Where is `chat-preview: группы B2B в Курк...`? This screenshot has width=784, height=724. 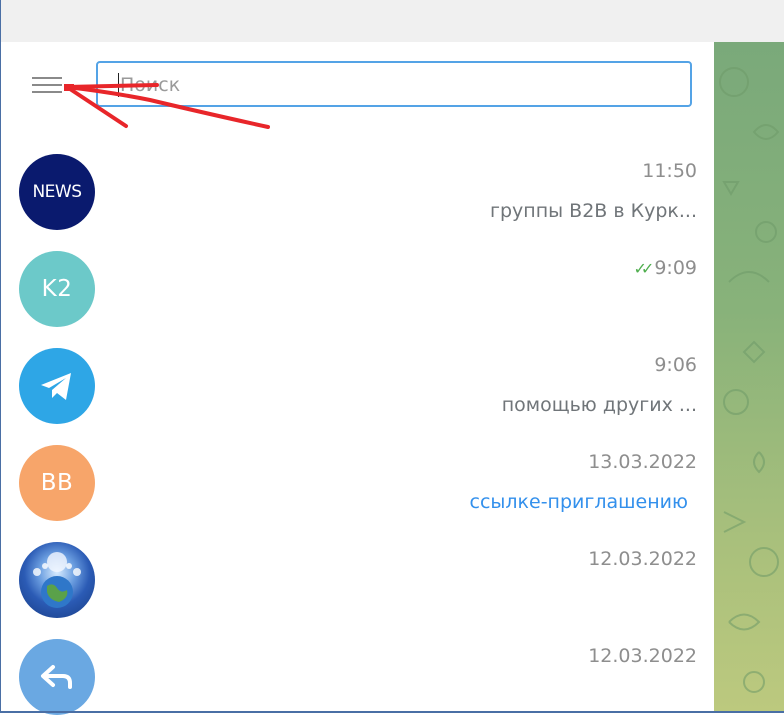
chat-preview: группы B2B в Курк... is located at coordinates (593, 211).